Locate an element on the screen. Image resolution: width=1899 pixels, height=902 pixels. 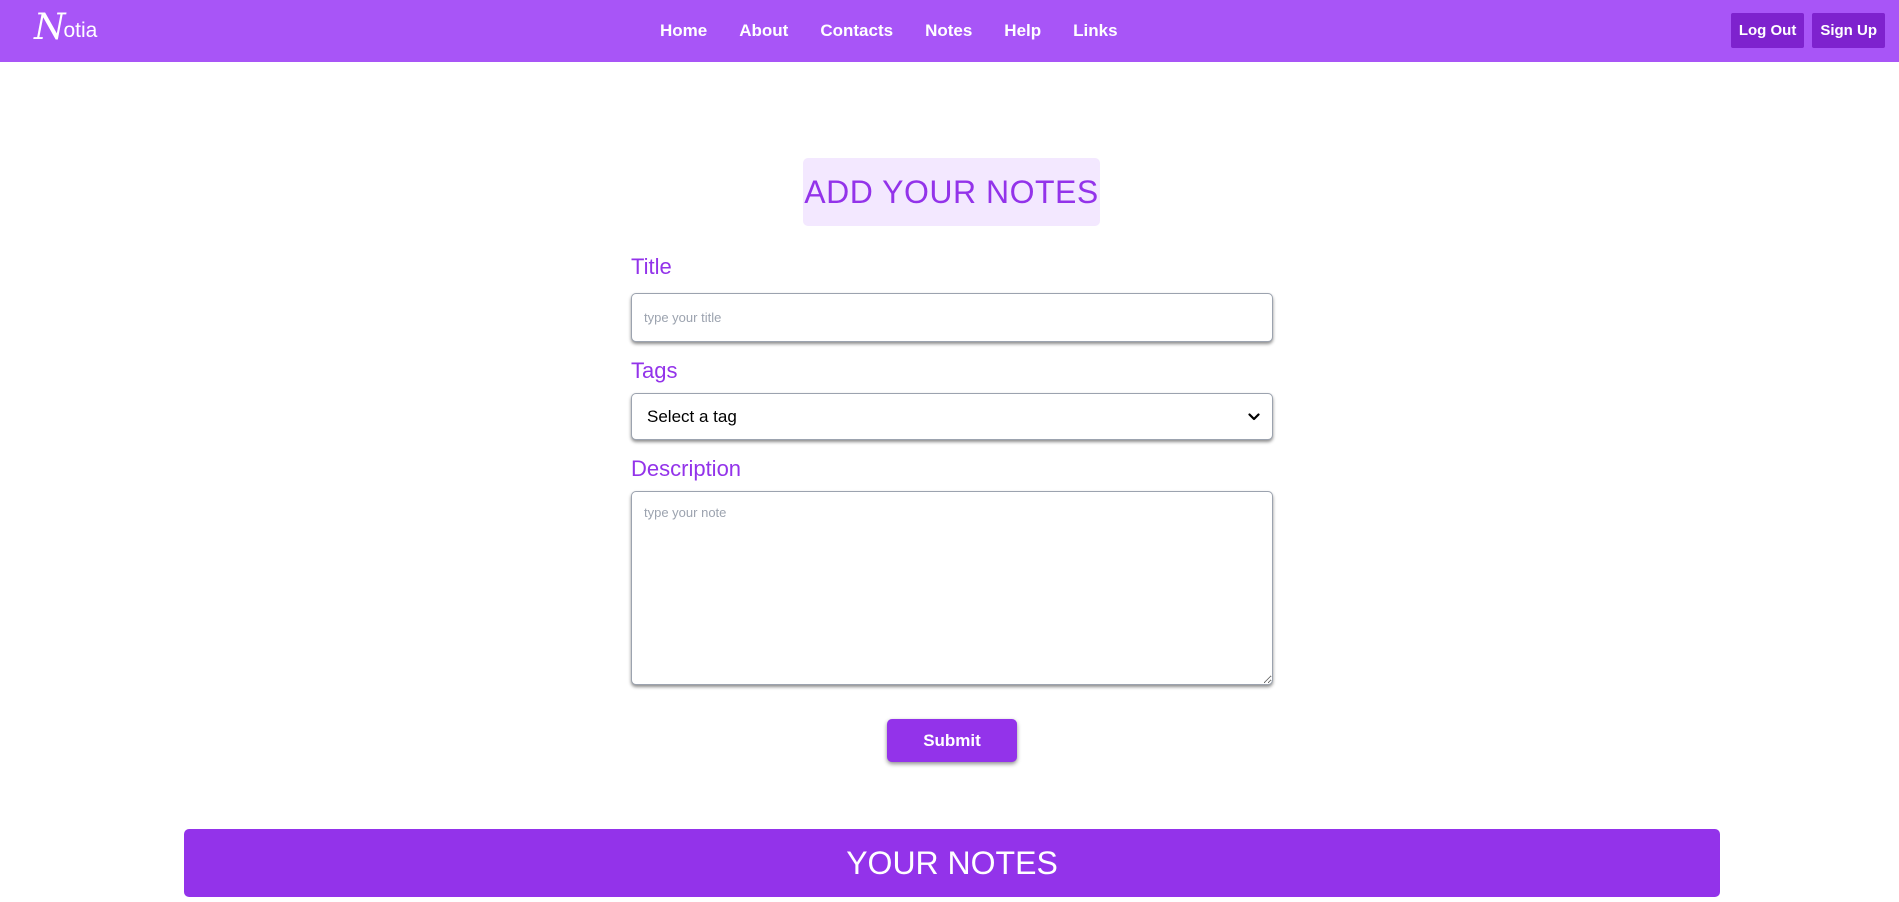
nav-link-notes: Notes is located at coordinates (948, 31).